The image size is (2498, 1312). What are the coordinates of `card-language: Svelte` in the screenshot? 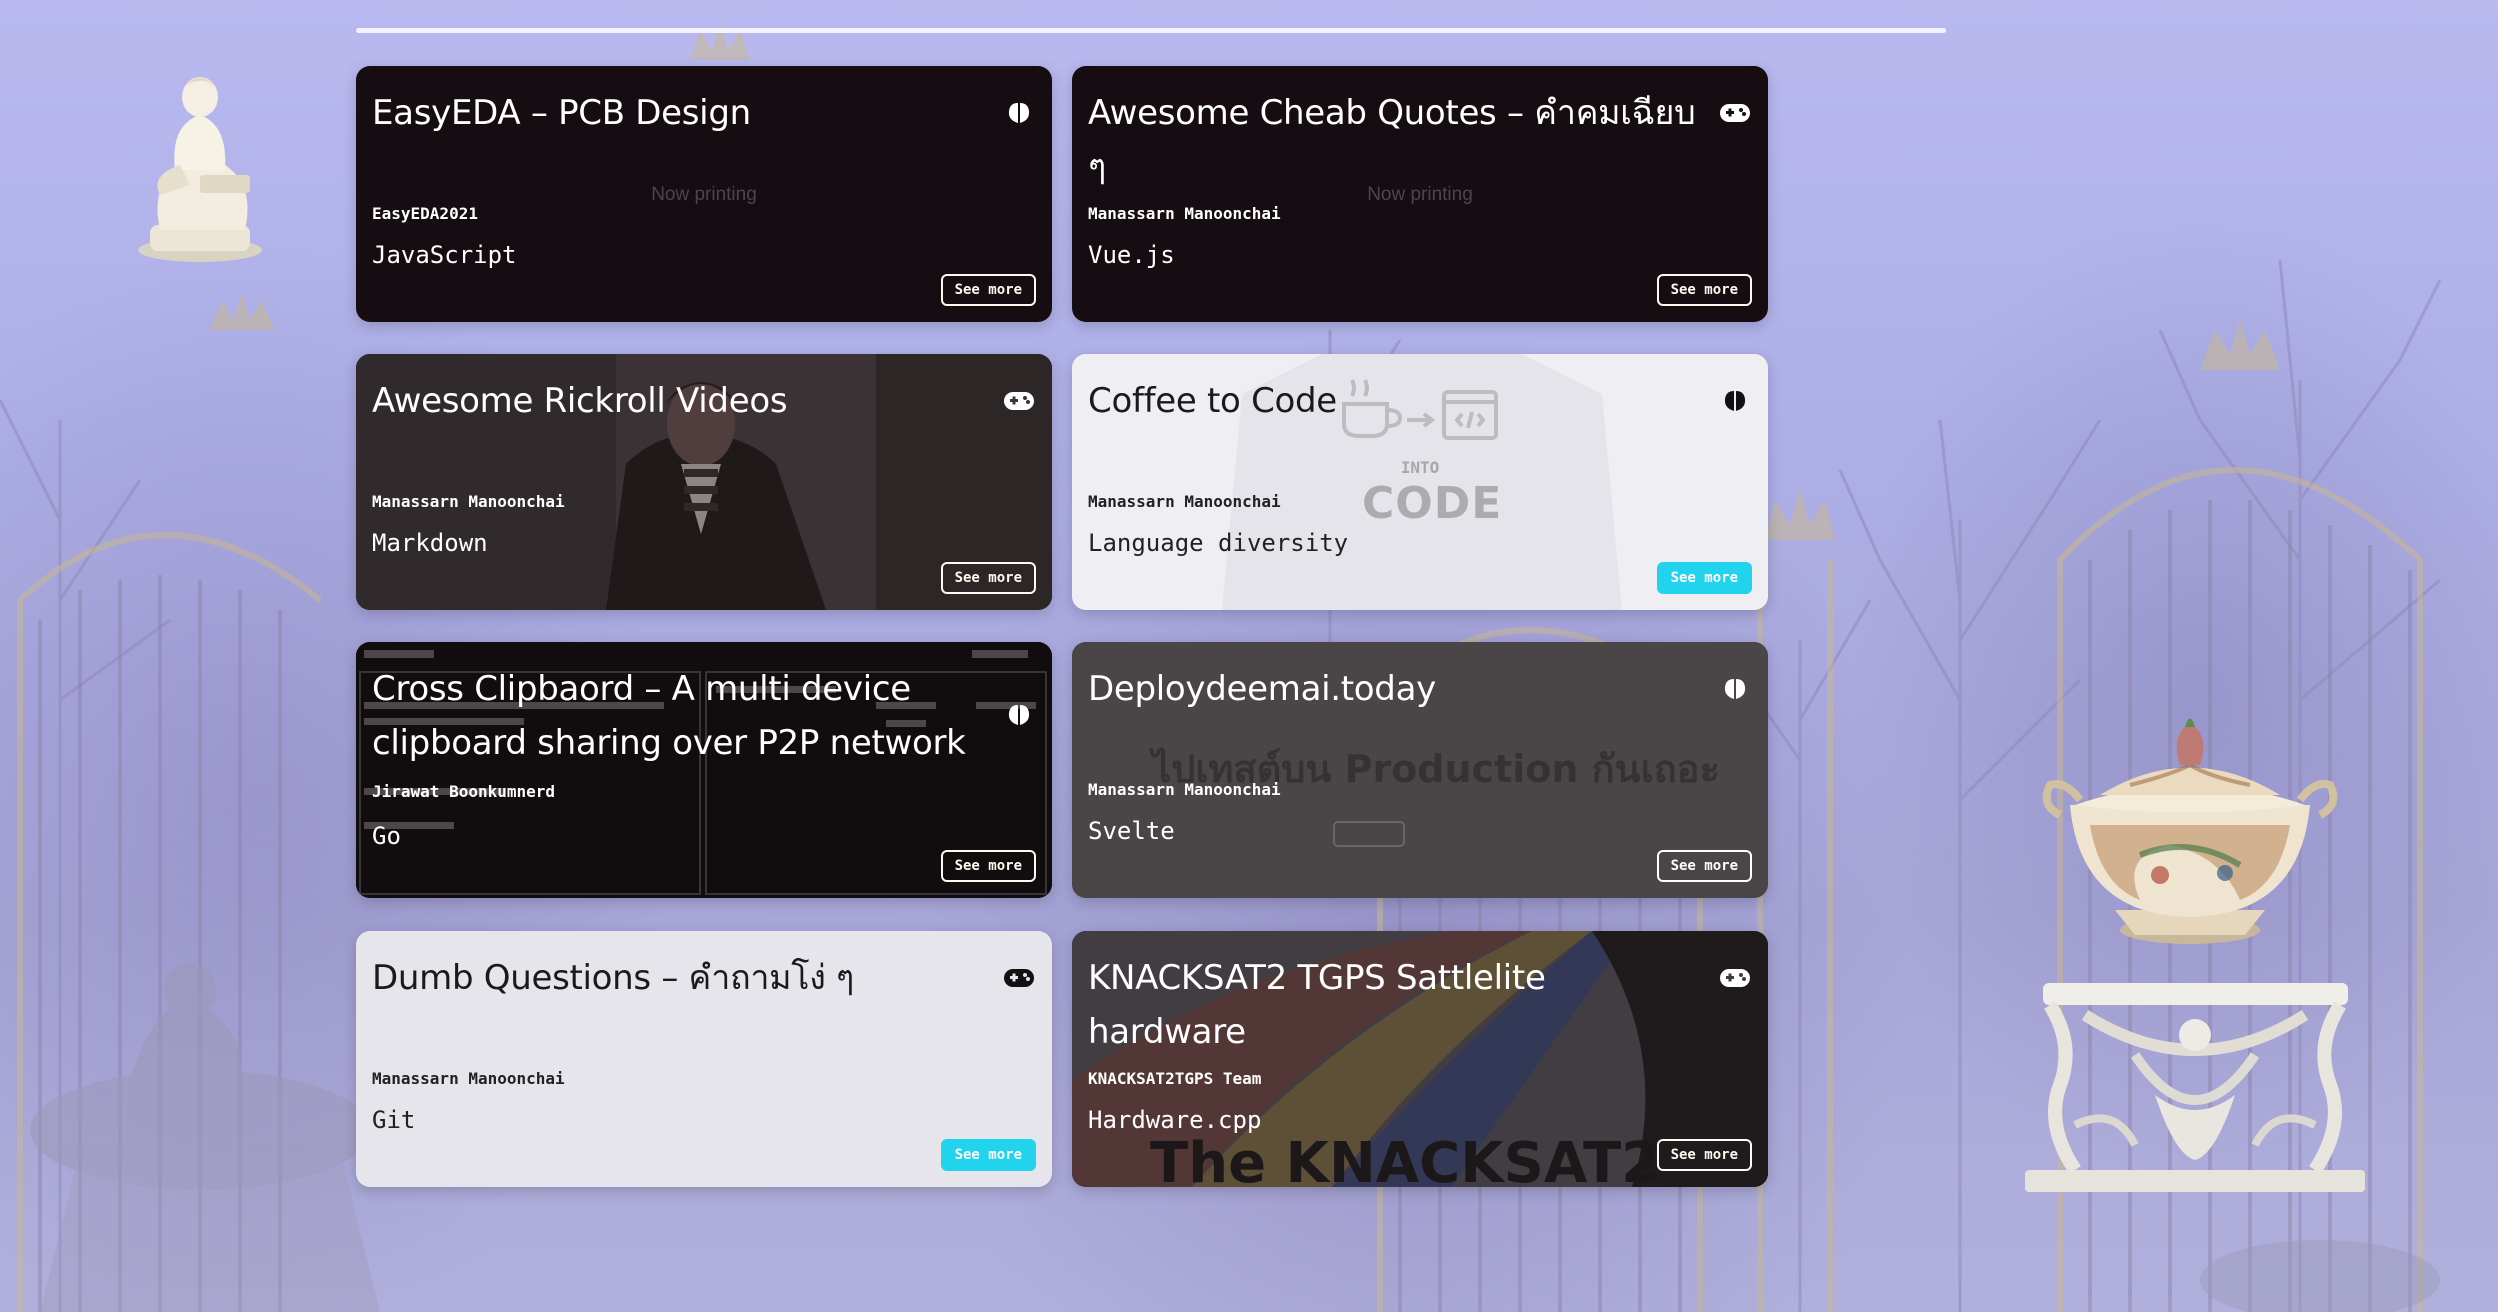 It's located at (1131, 831).